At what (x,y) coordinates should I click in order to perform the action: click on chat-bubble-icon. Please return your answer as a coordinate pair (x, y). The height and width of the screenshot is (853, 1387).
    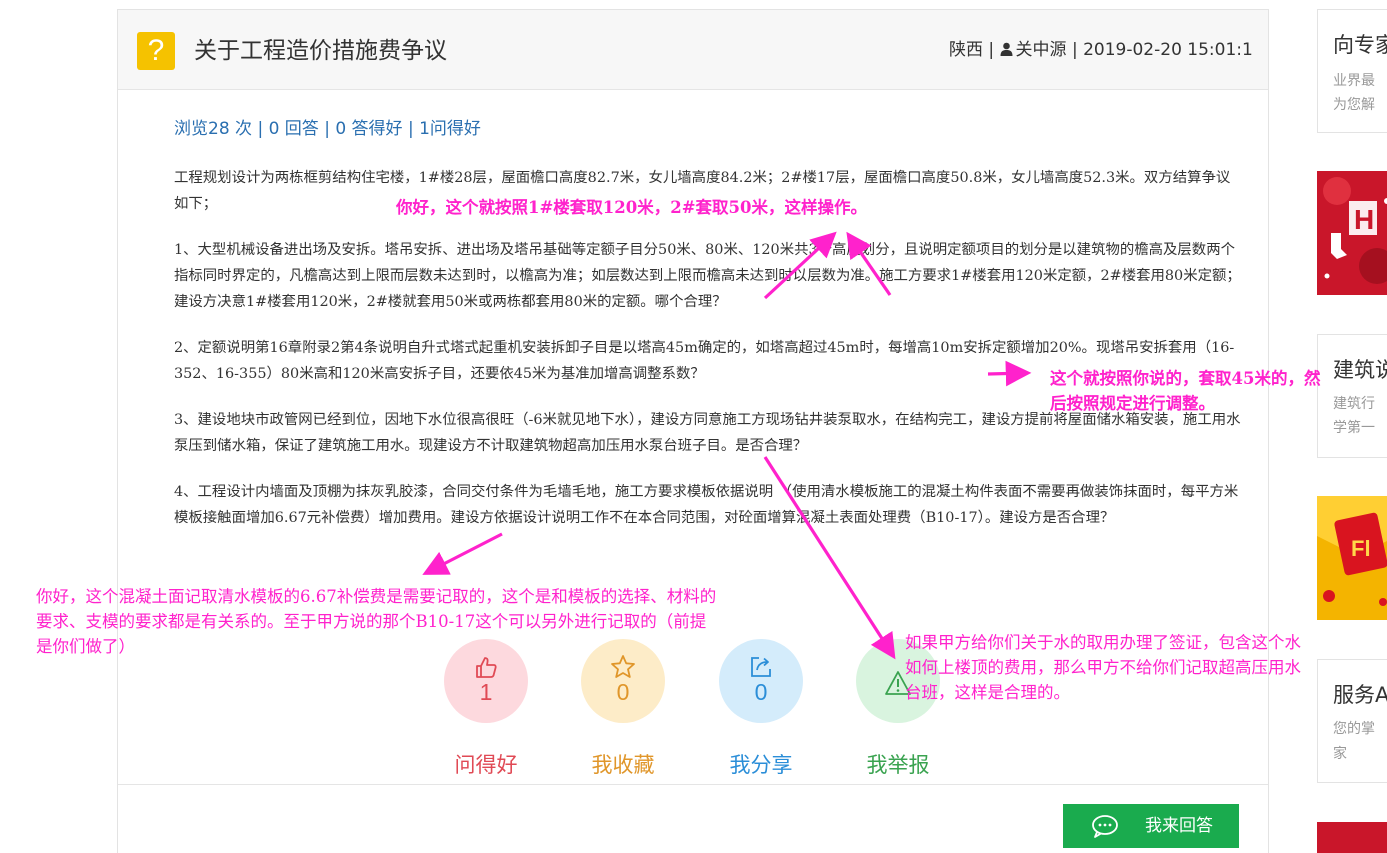
    Looking at the image, I should click on (1105, 826).